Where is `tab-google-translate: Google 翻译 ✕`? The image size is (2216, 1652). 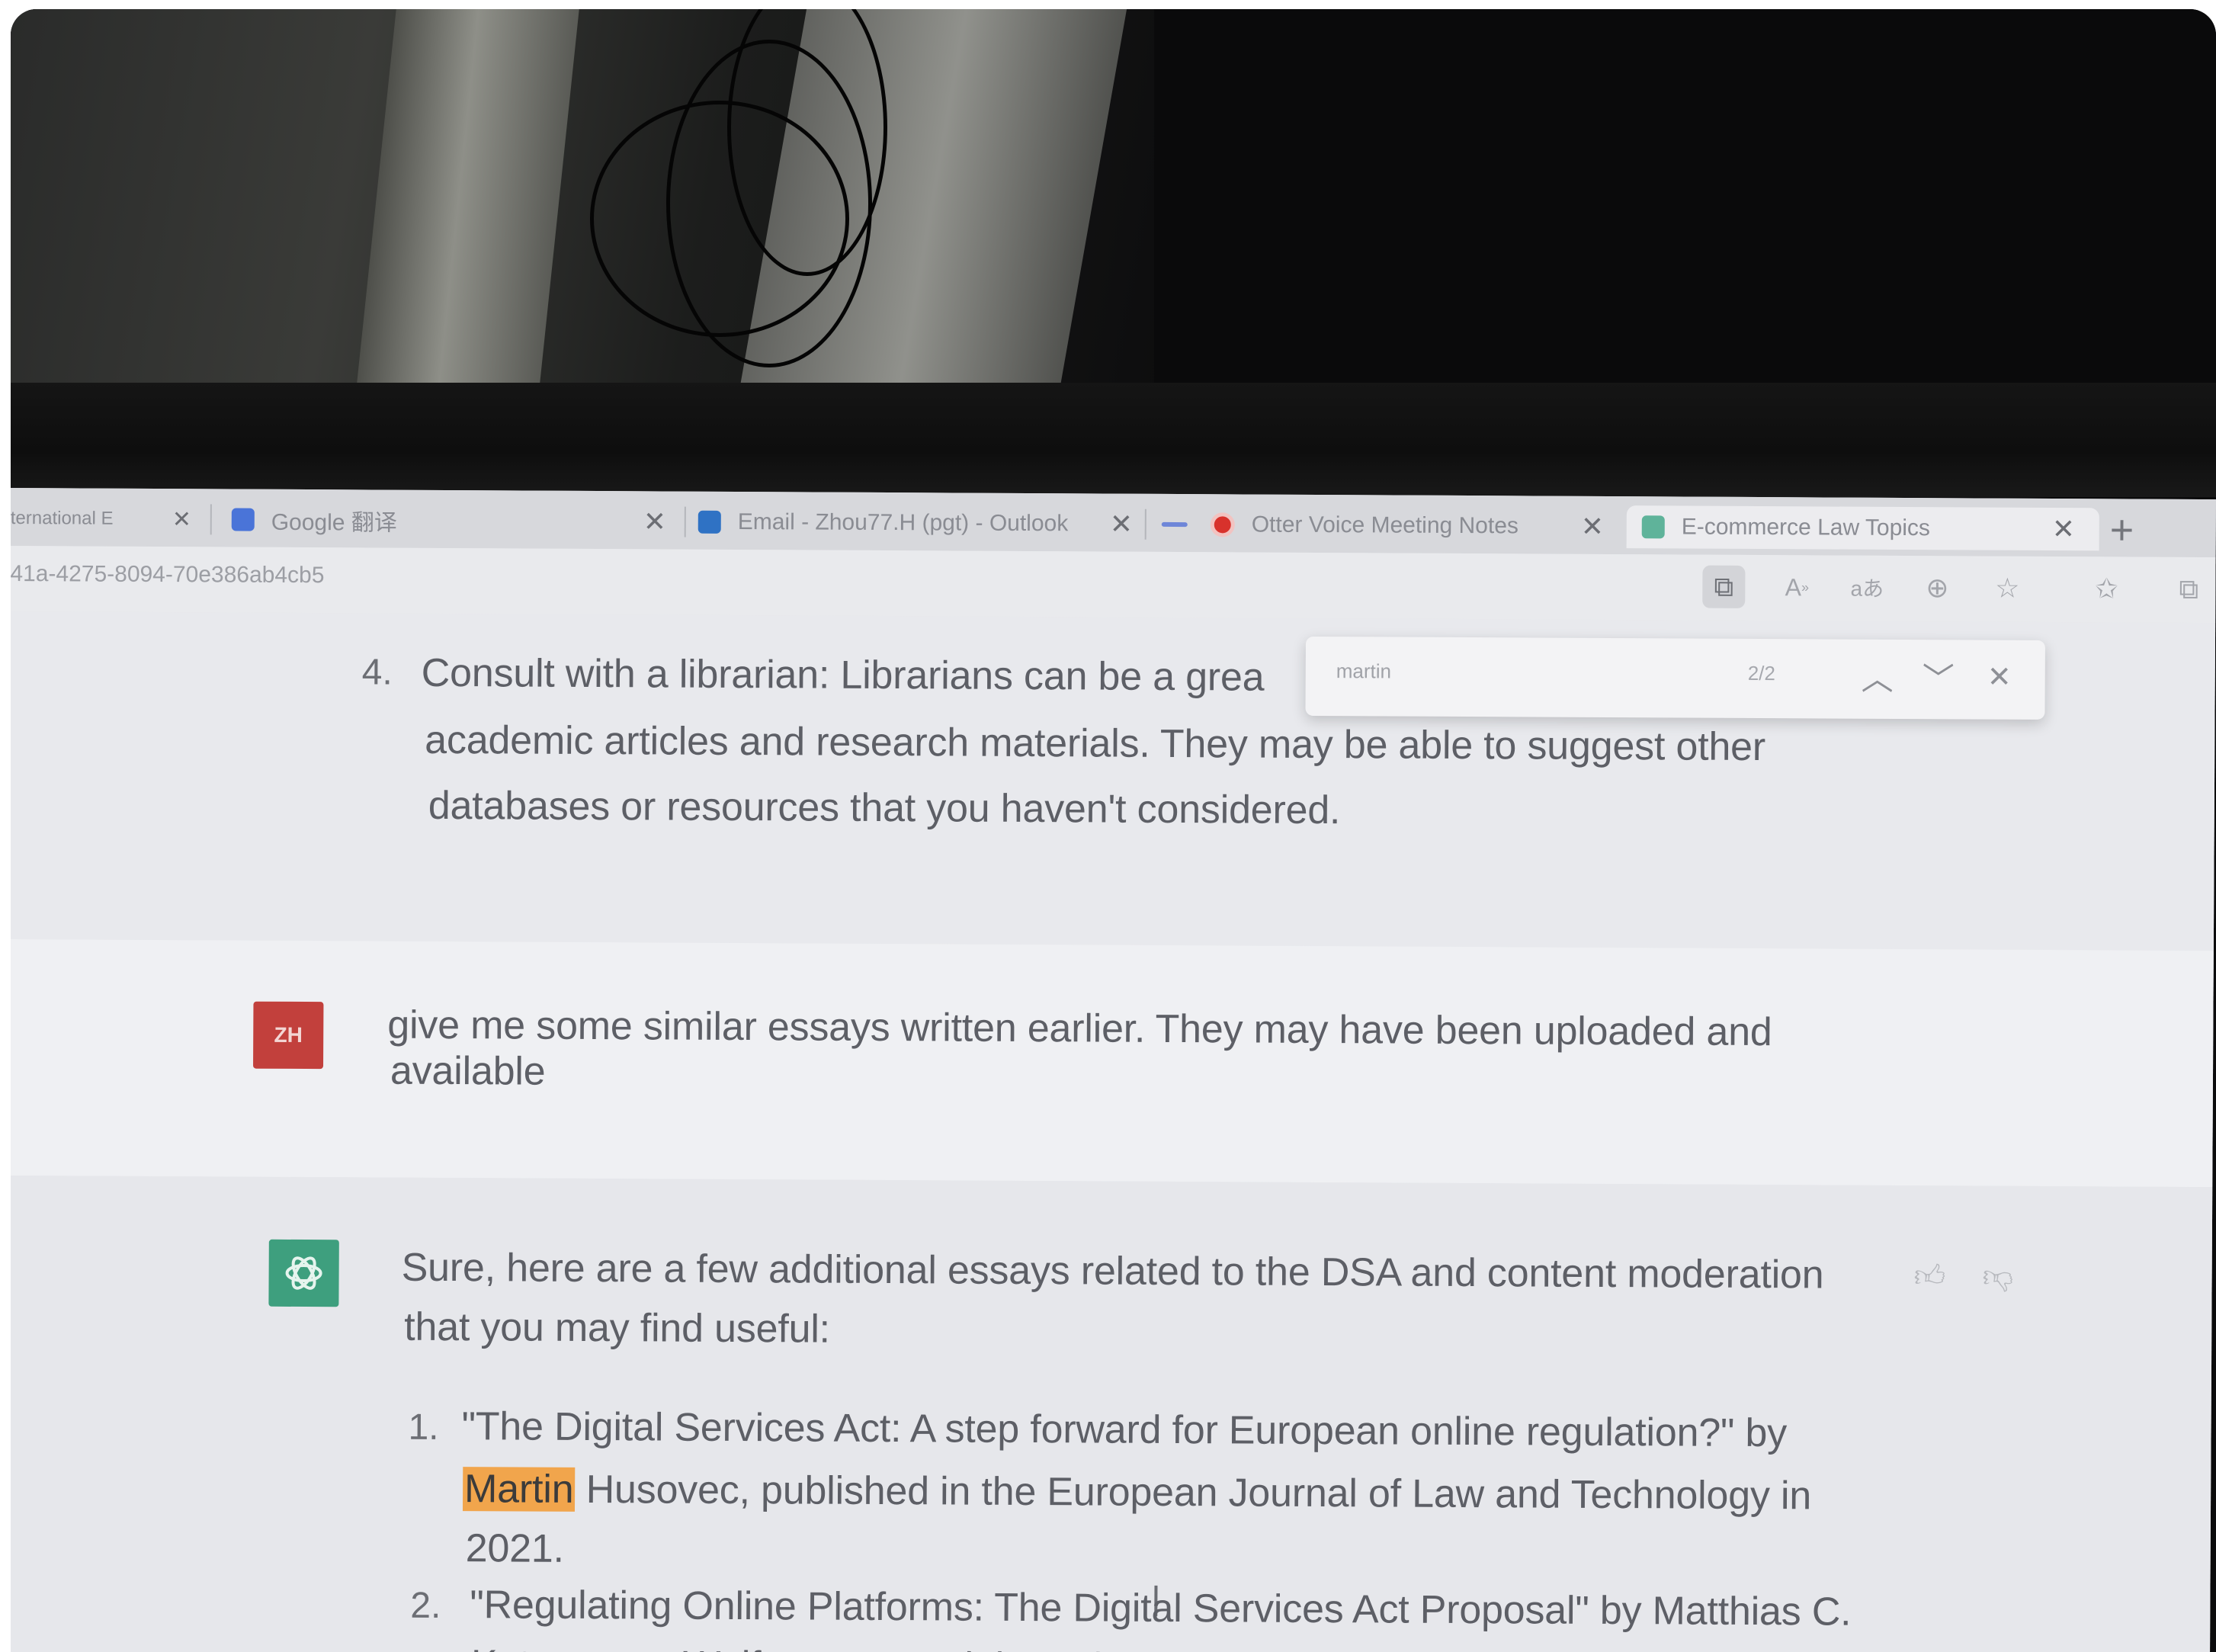
tab-google-translate: Google 翻译 ✕ is located at coordinates (456, 521).